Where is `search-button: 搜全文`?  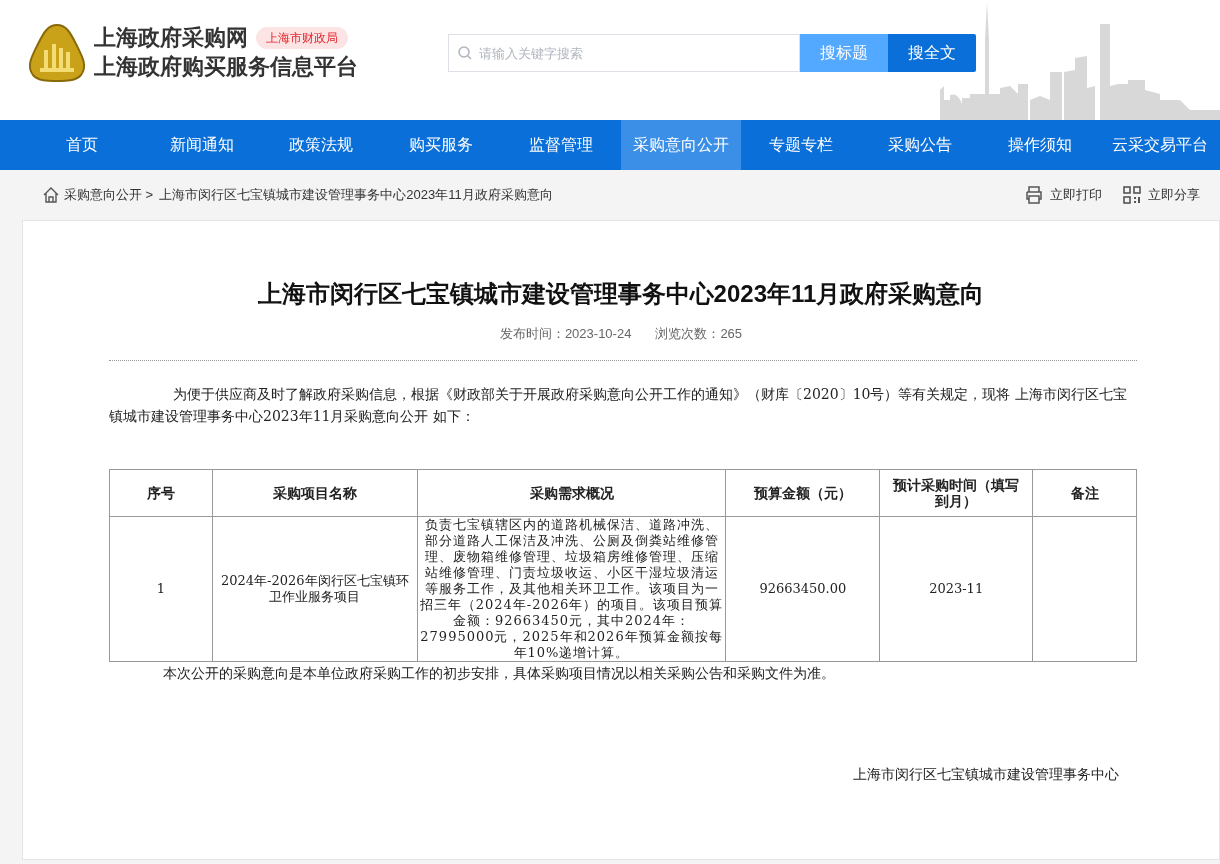
search-button: 搜全文 is located at coordinates (932, 53).